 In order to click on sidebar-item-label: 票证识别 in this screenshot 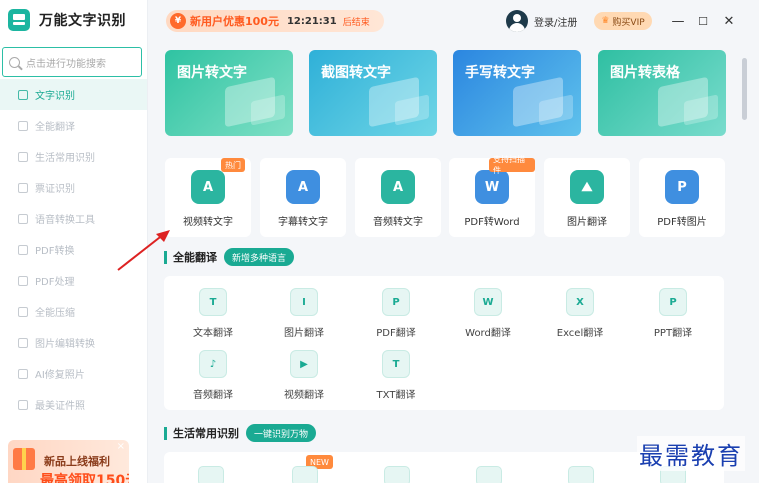, I will do `click(55, 189)`.